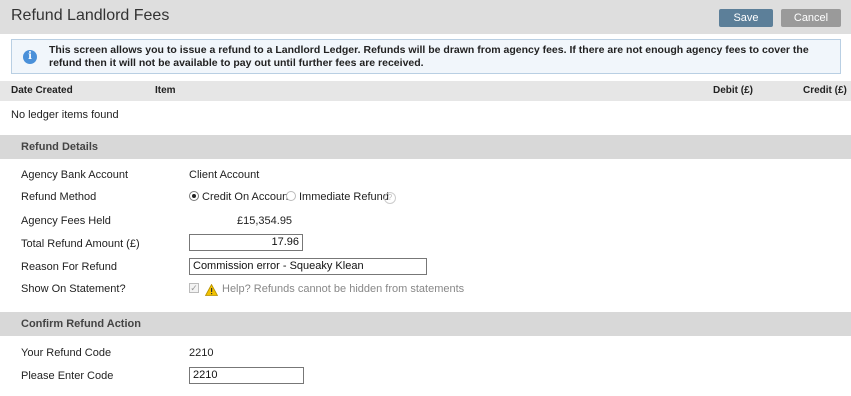  What do you see at coordinates (246, 242) in the screenshot?
I see `total-refund-input: 17.96` at bounding box center [246, 242].